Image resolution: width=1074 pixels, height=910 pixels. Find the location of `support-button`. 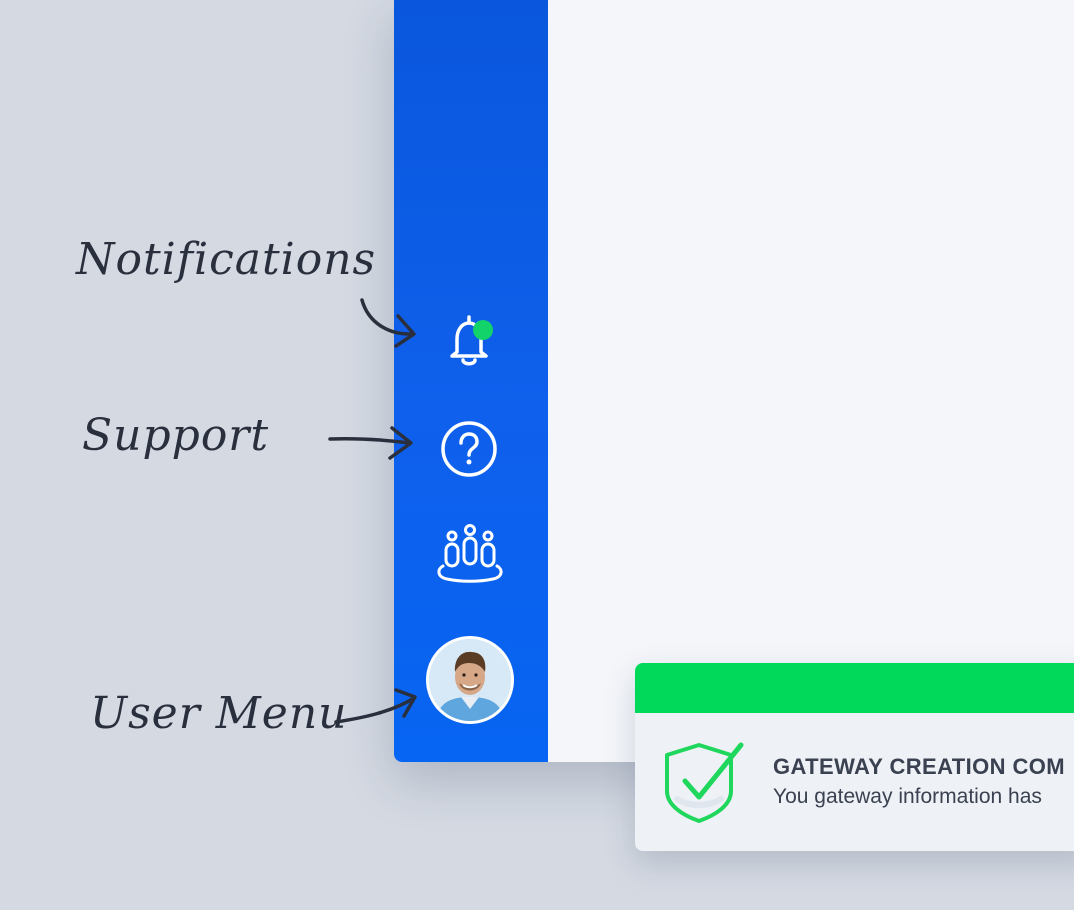

support-button is located at coordinates (469, 449).